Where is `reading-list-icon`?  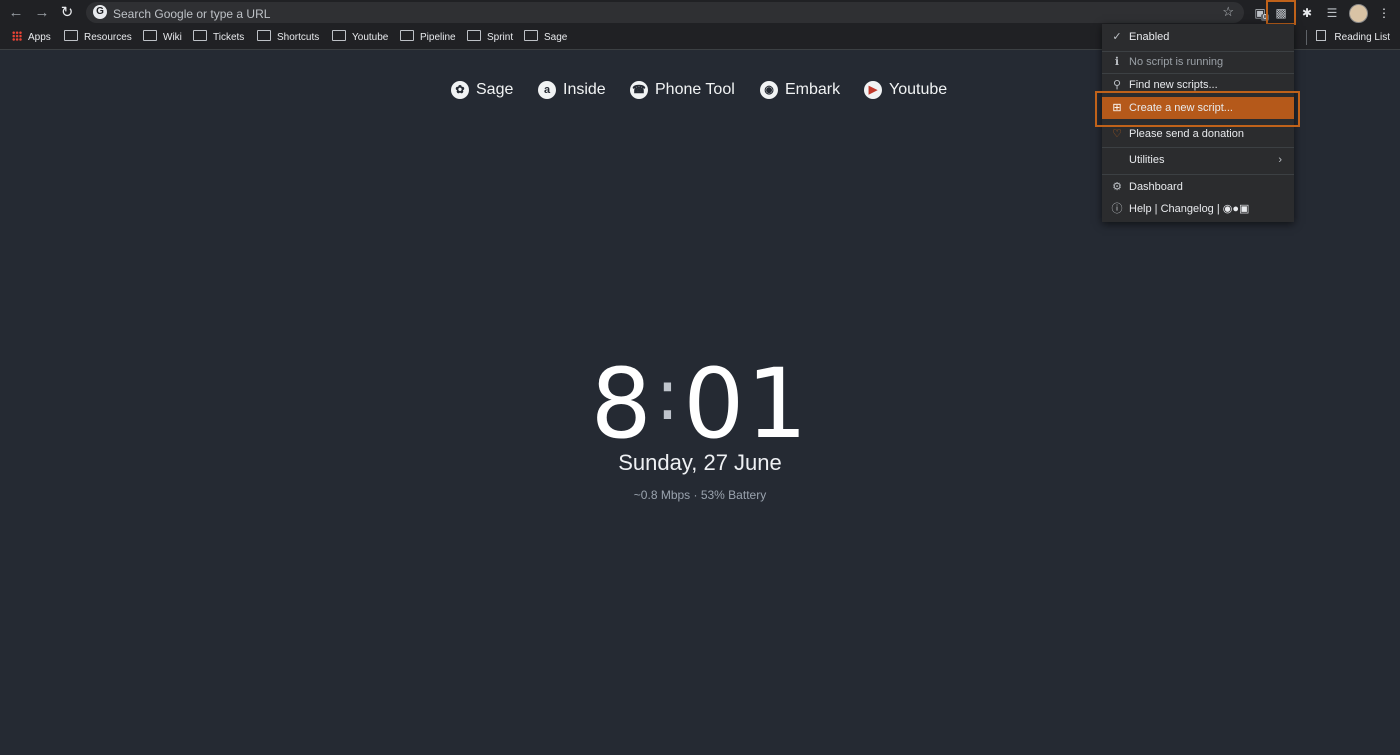 reading-list-icon is located at coordinates (1321, 35).